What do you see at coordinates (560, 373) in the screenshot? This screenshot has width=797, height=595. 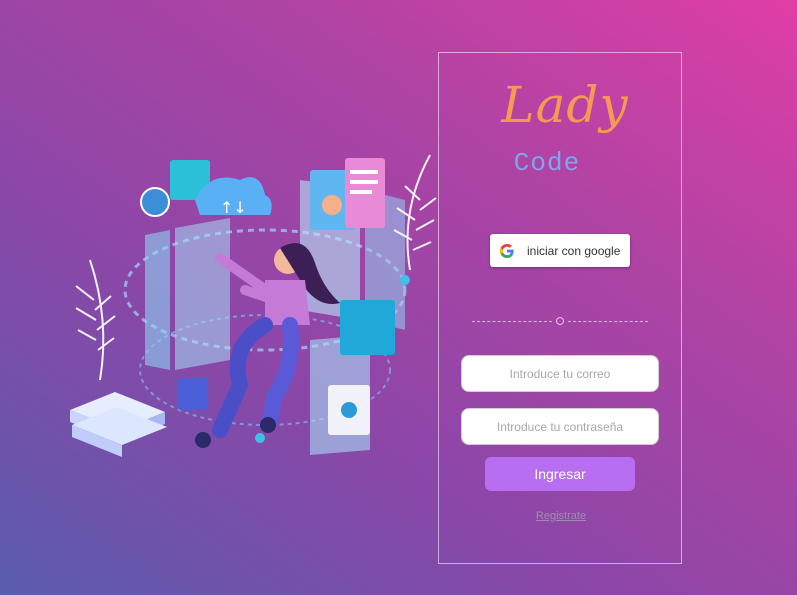 I see `email-field` at bounding box center [560, 373].